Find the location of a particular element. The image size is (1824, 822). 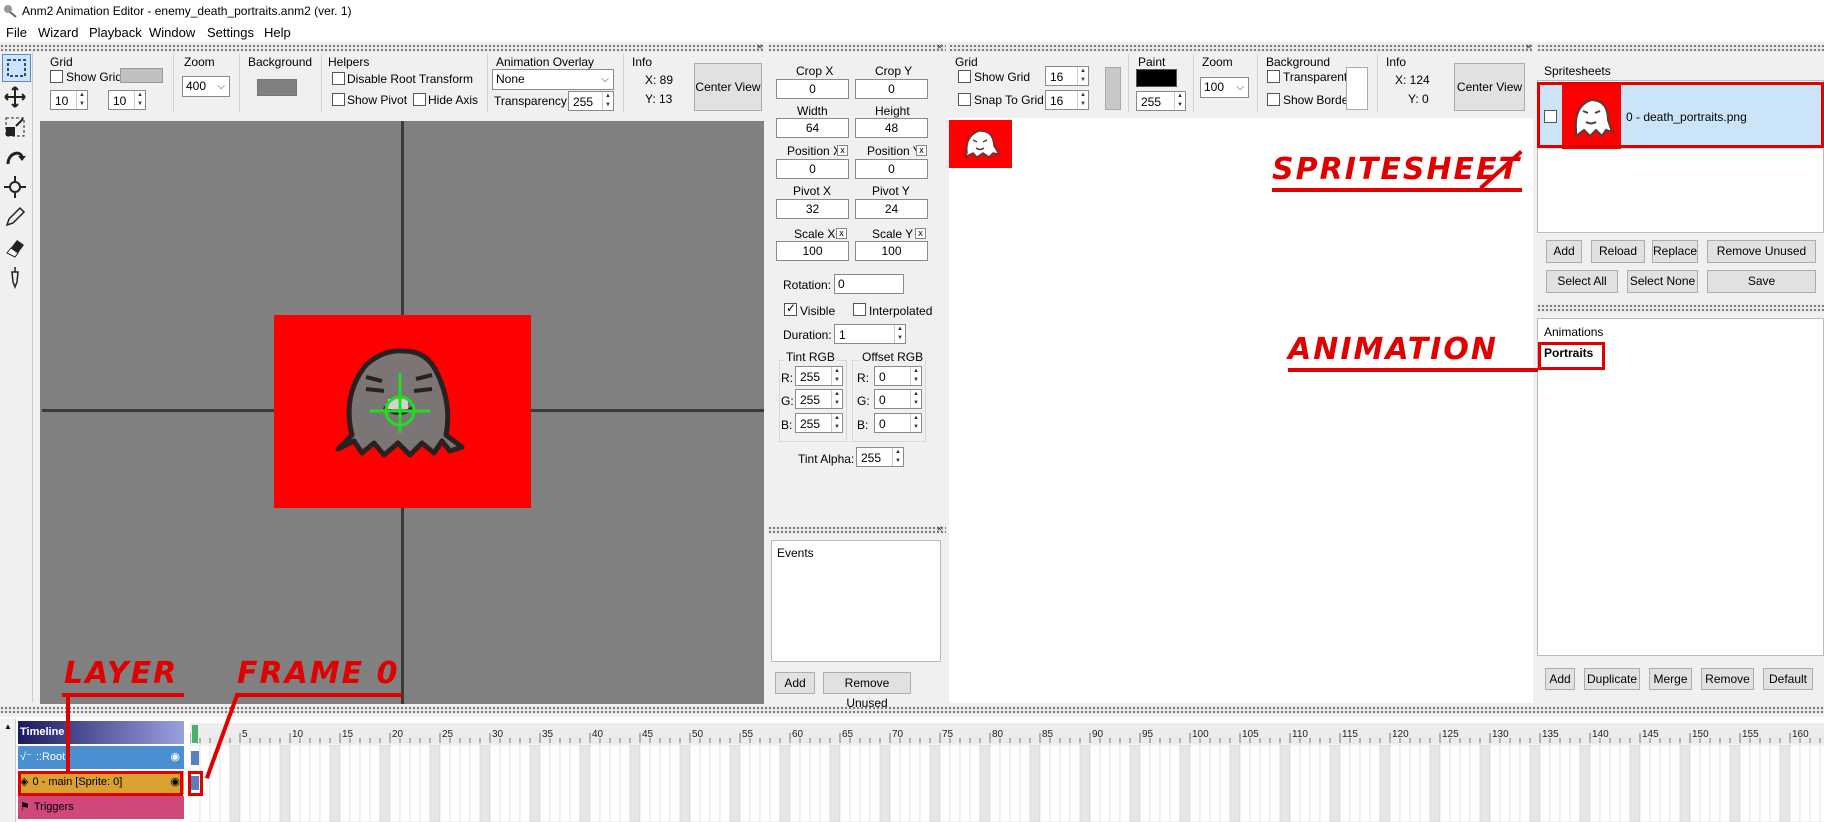

ss-grid-width-spinner: 16 ▲ ▼ is located at coordinates (1067, 76).